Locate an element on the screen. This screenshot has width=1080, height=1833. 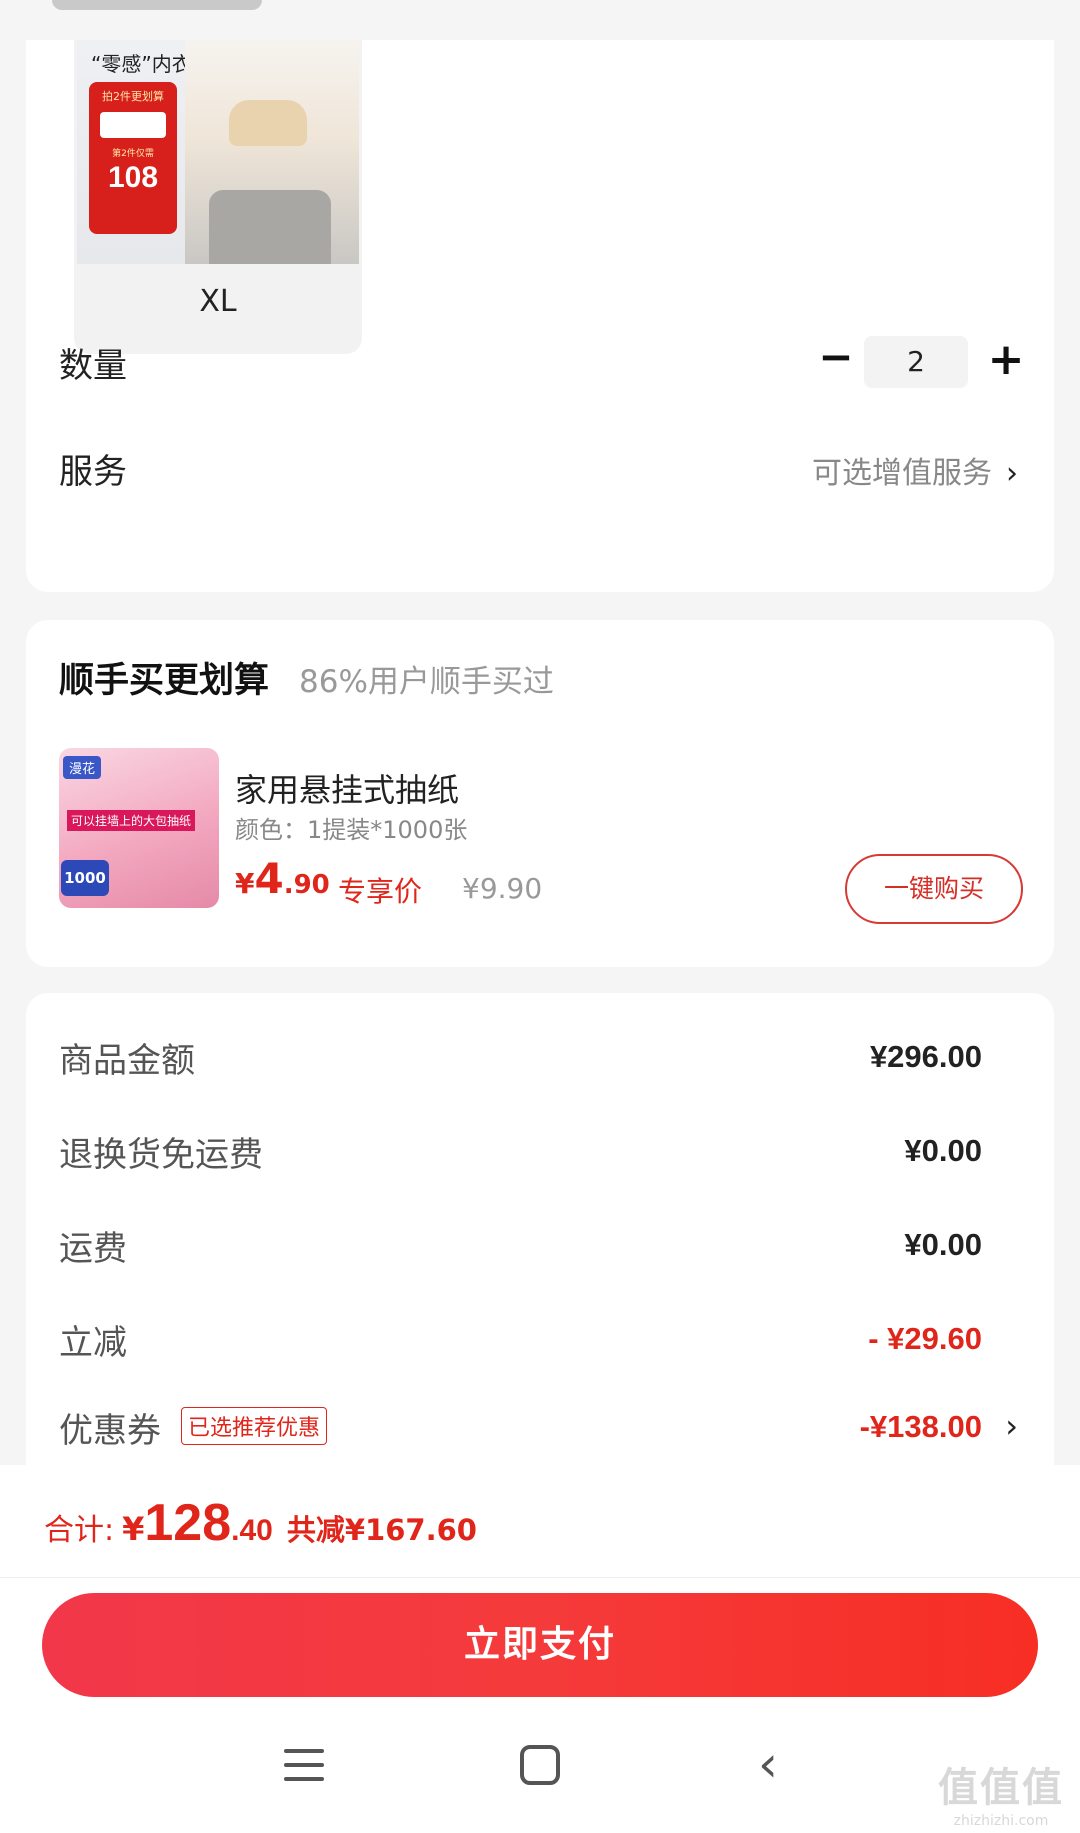
service-selector-text: 可选增值服务 is located at coordinates (902, 473).